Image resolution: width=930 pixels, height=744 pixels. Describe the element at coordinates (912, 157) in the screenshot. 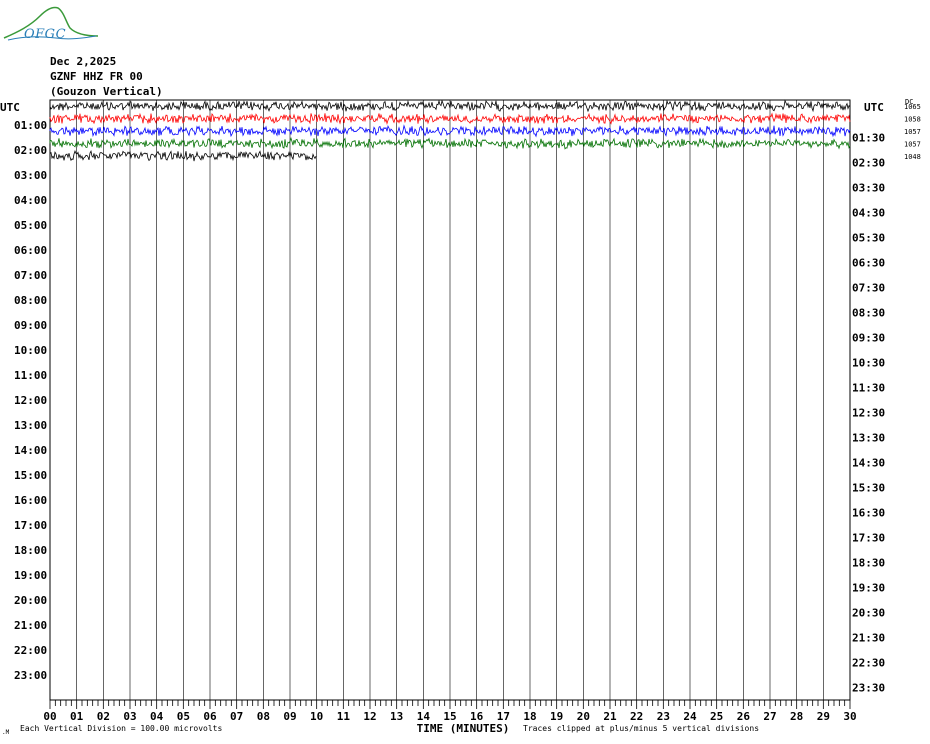

I see `dc-offset-value: 1048` at that location.